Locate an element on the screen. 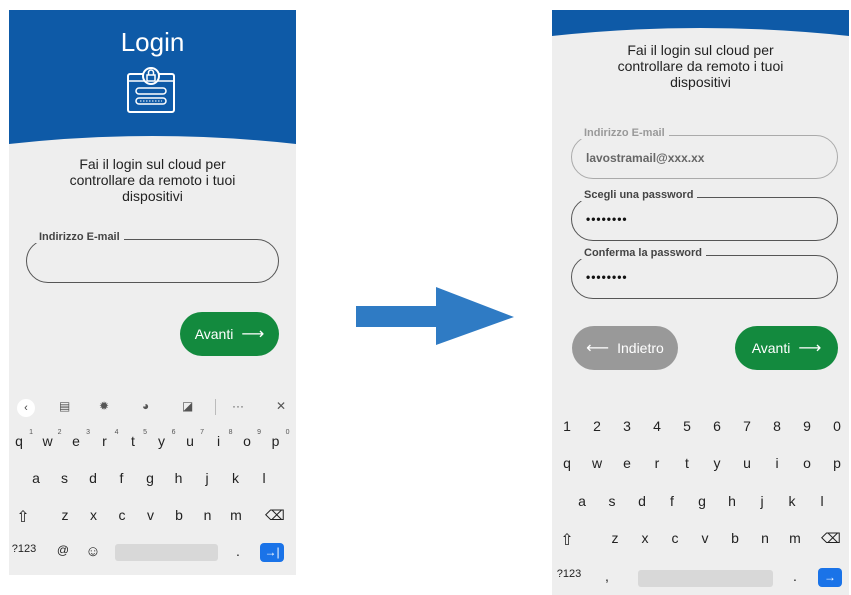  key-r: r is located at coordinates (657, 463).